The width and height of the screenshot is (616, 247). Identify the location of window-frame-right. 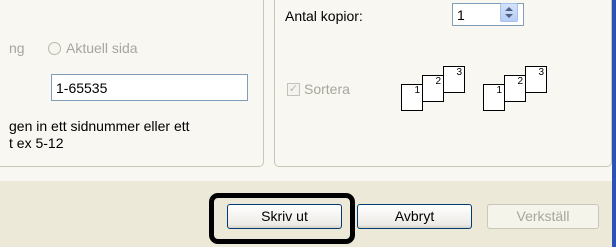
(614, 123).